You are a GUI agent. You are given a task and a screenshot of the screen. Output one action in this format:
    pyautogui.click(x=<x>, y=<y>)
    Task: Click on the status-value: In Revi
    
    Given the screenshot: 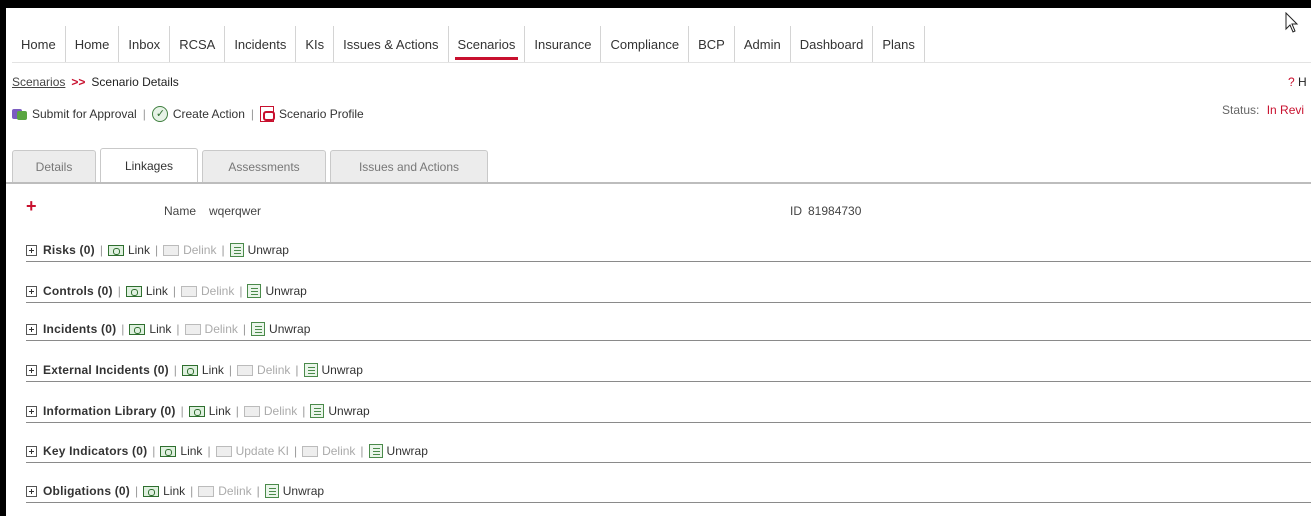 What is the action you would take?
    pyautogui.click(x=1285, y=110)
    